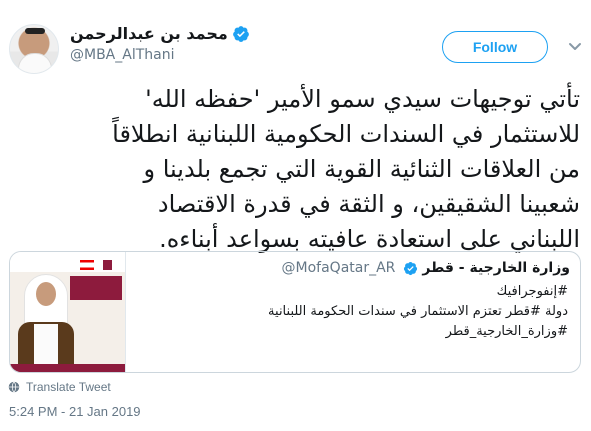 The height and width of the screenshot is (431, 591). I want to click on image-footer-bar, so click(67, 368).